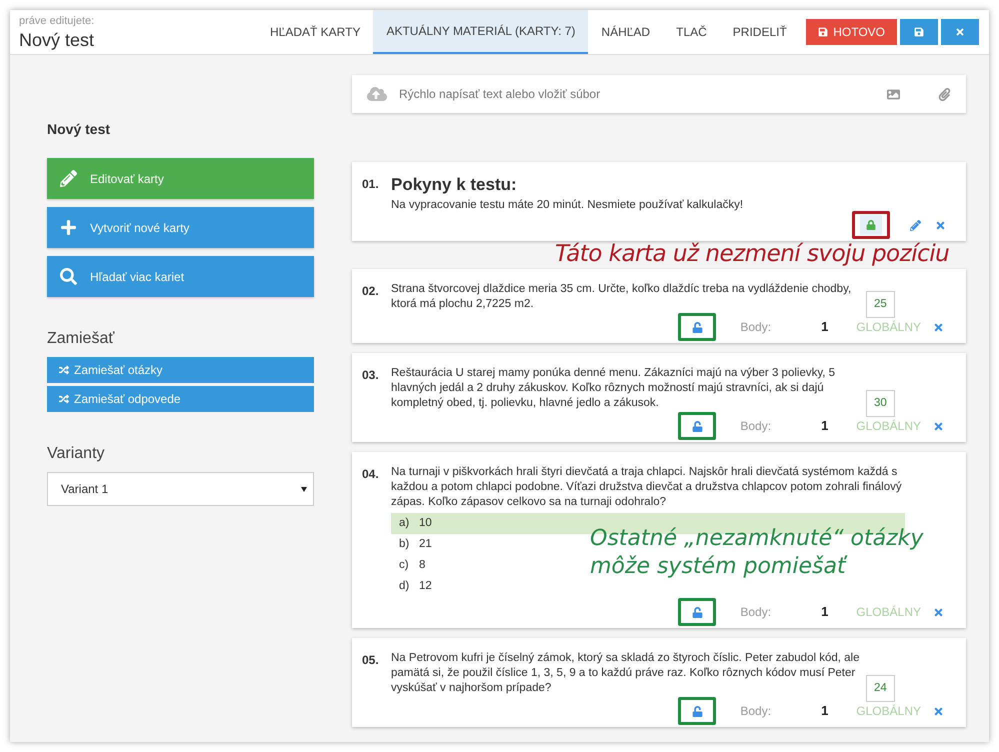  I want to click on option-label: a), so click(404, 523).